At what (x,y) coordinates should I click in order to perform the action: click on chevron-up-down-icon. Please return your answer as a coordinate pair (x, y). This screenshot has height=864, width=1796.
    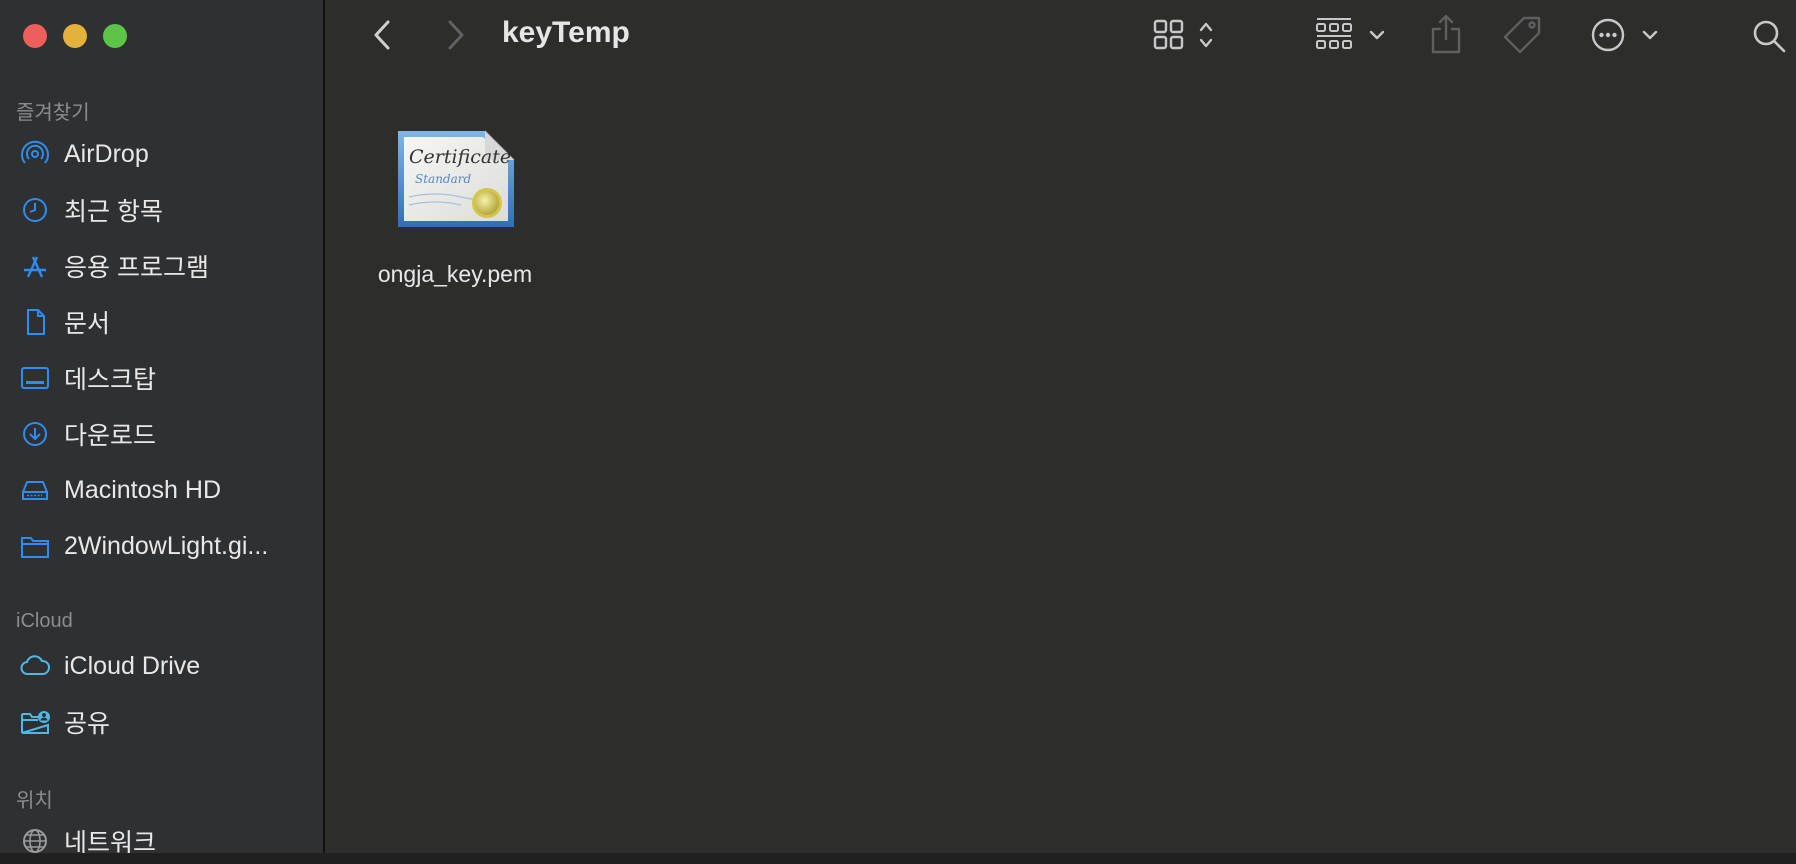
    Looking at the image, I should click on (1206, 35).